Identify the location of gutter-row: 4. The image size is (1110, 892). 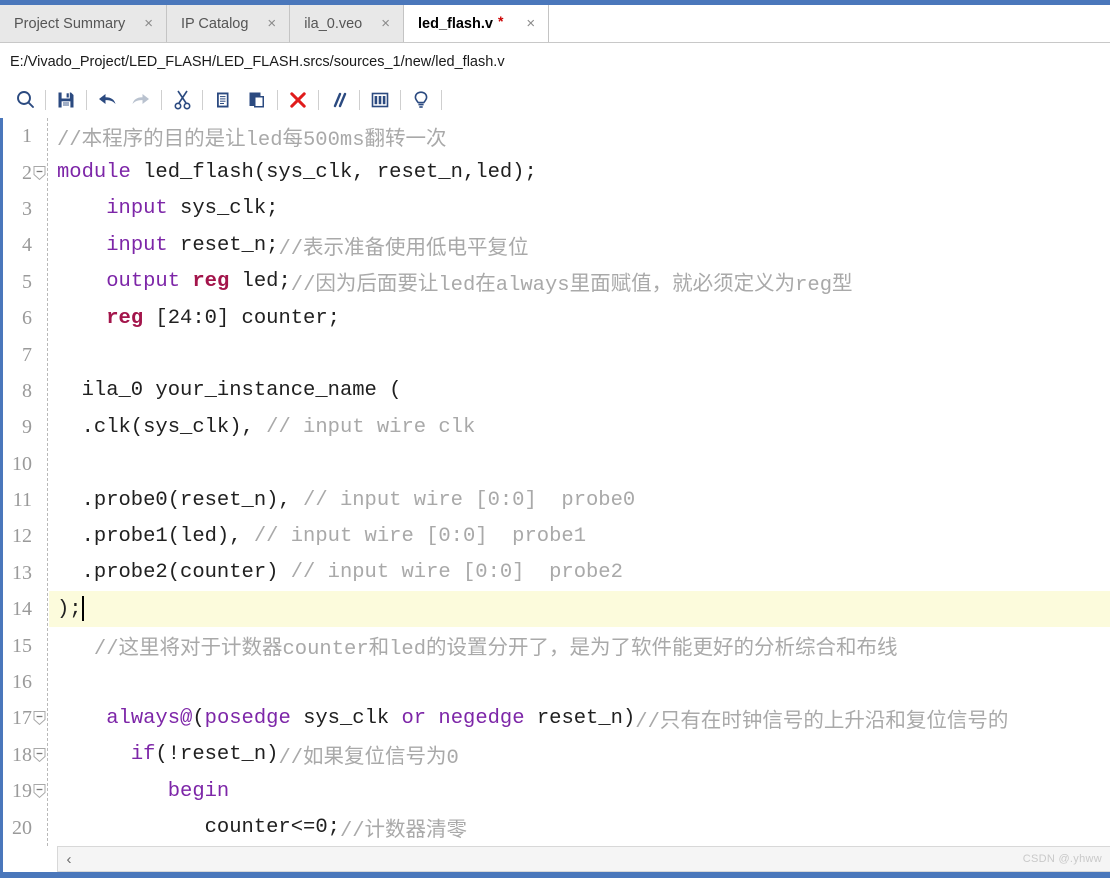
(26, 245).